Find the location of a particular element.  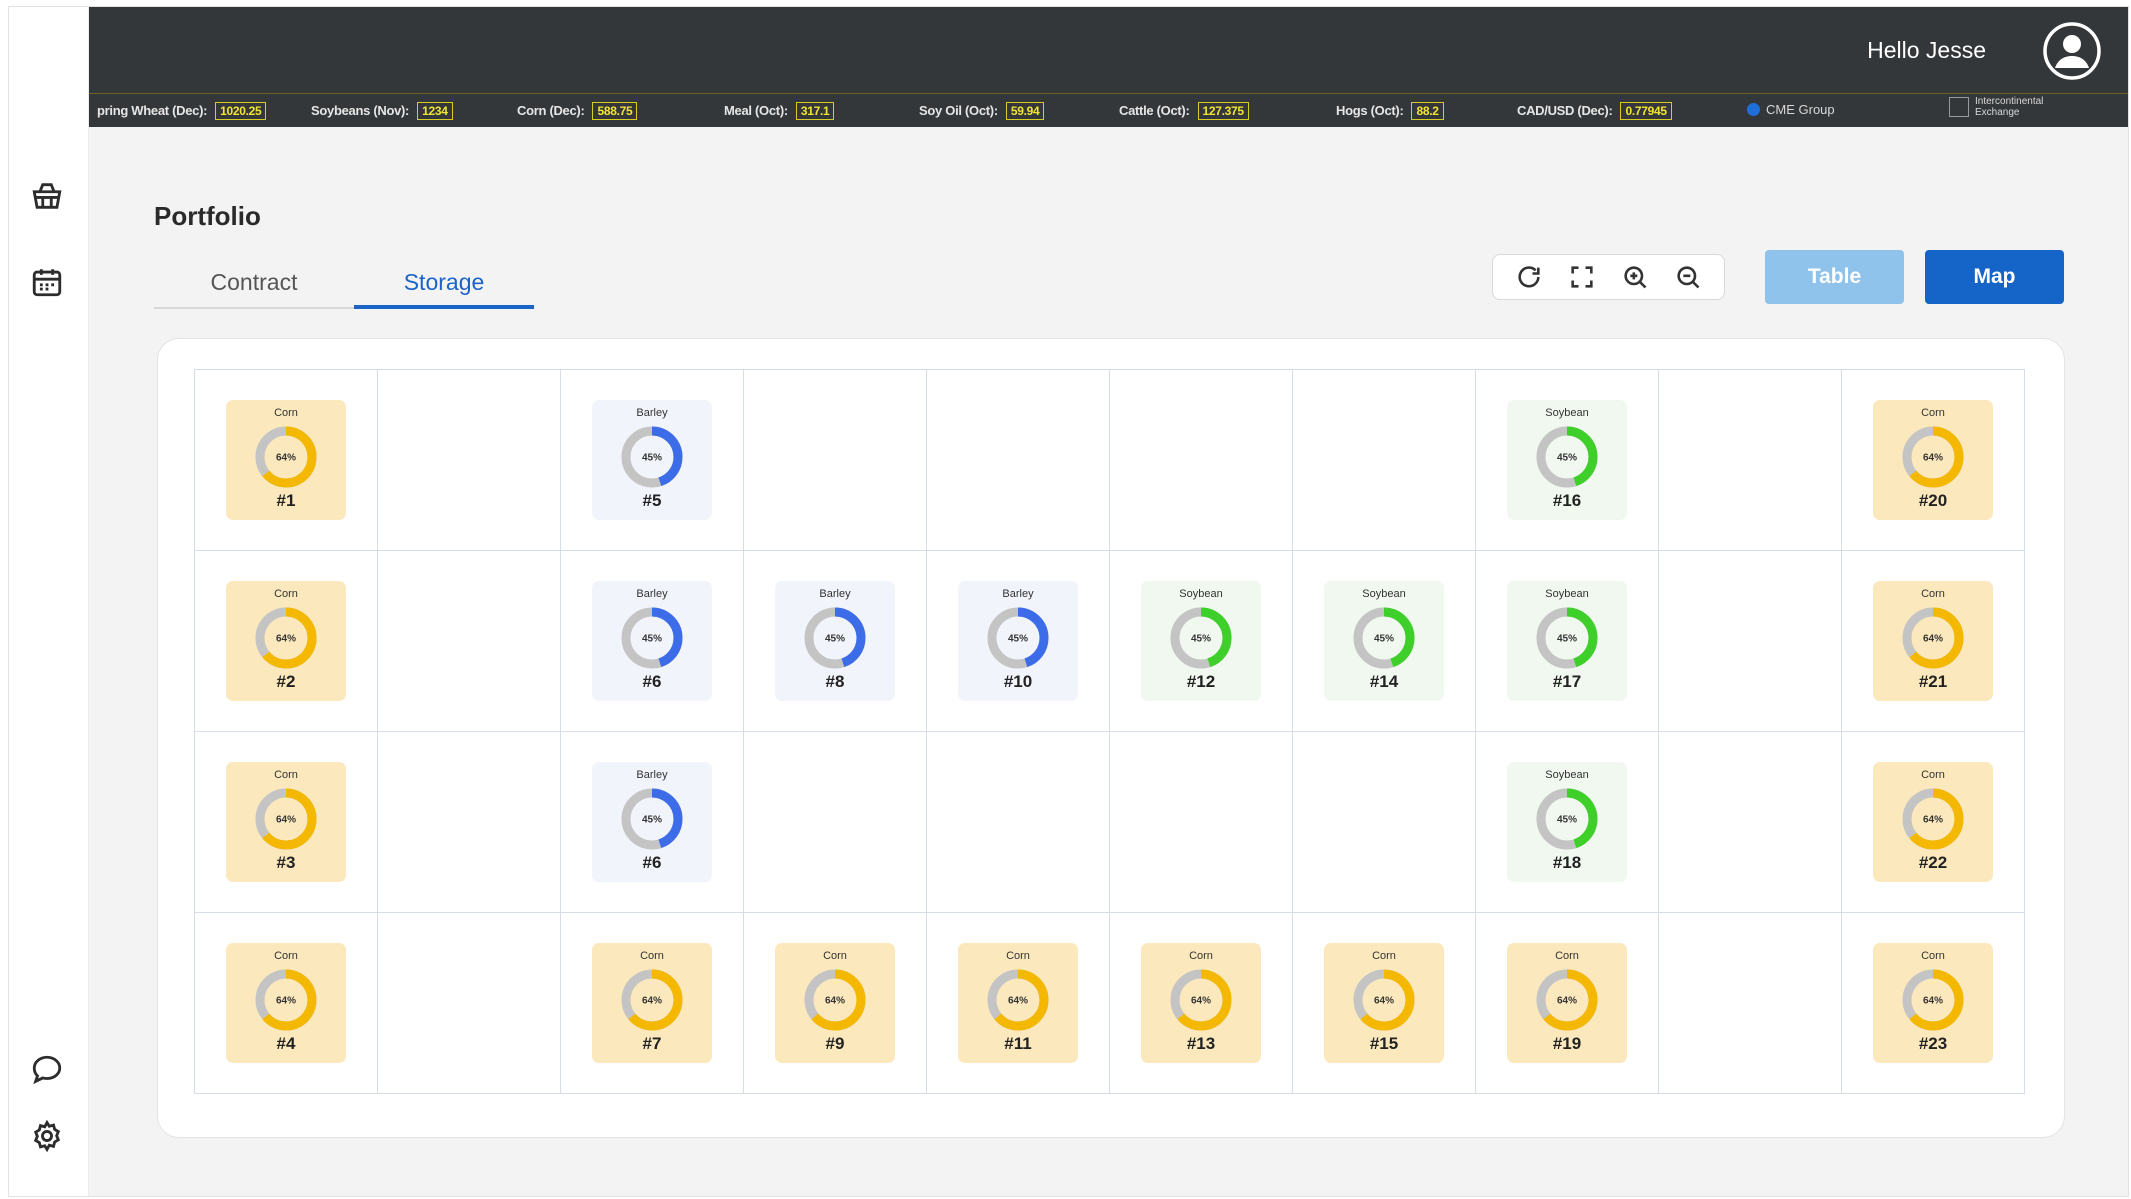

tab-contract: Contract is located at coordinates (254, 289).